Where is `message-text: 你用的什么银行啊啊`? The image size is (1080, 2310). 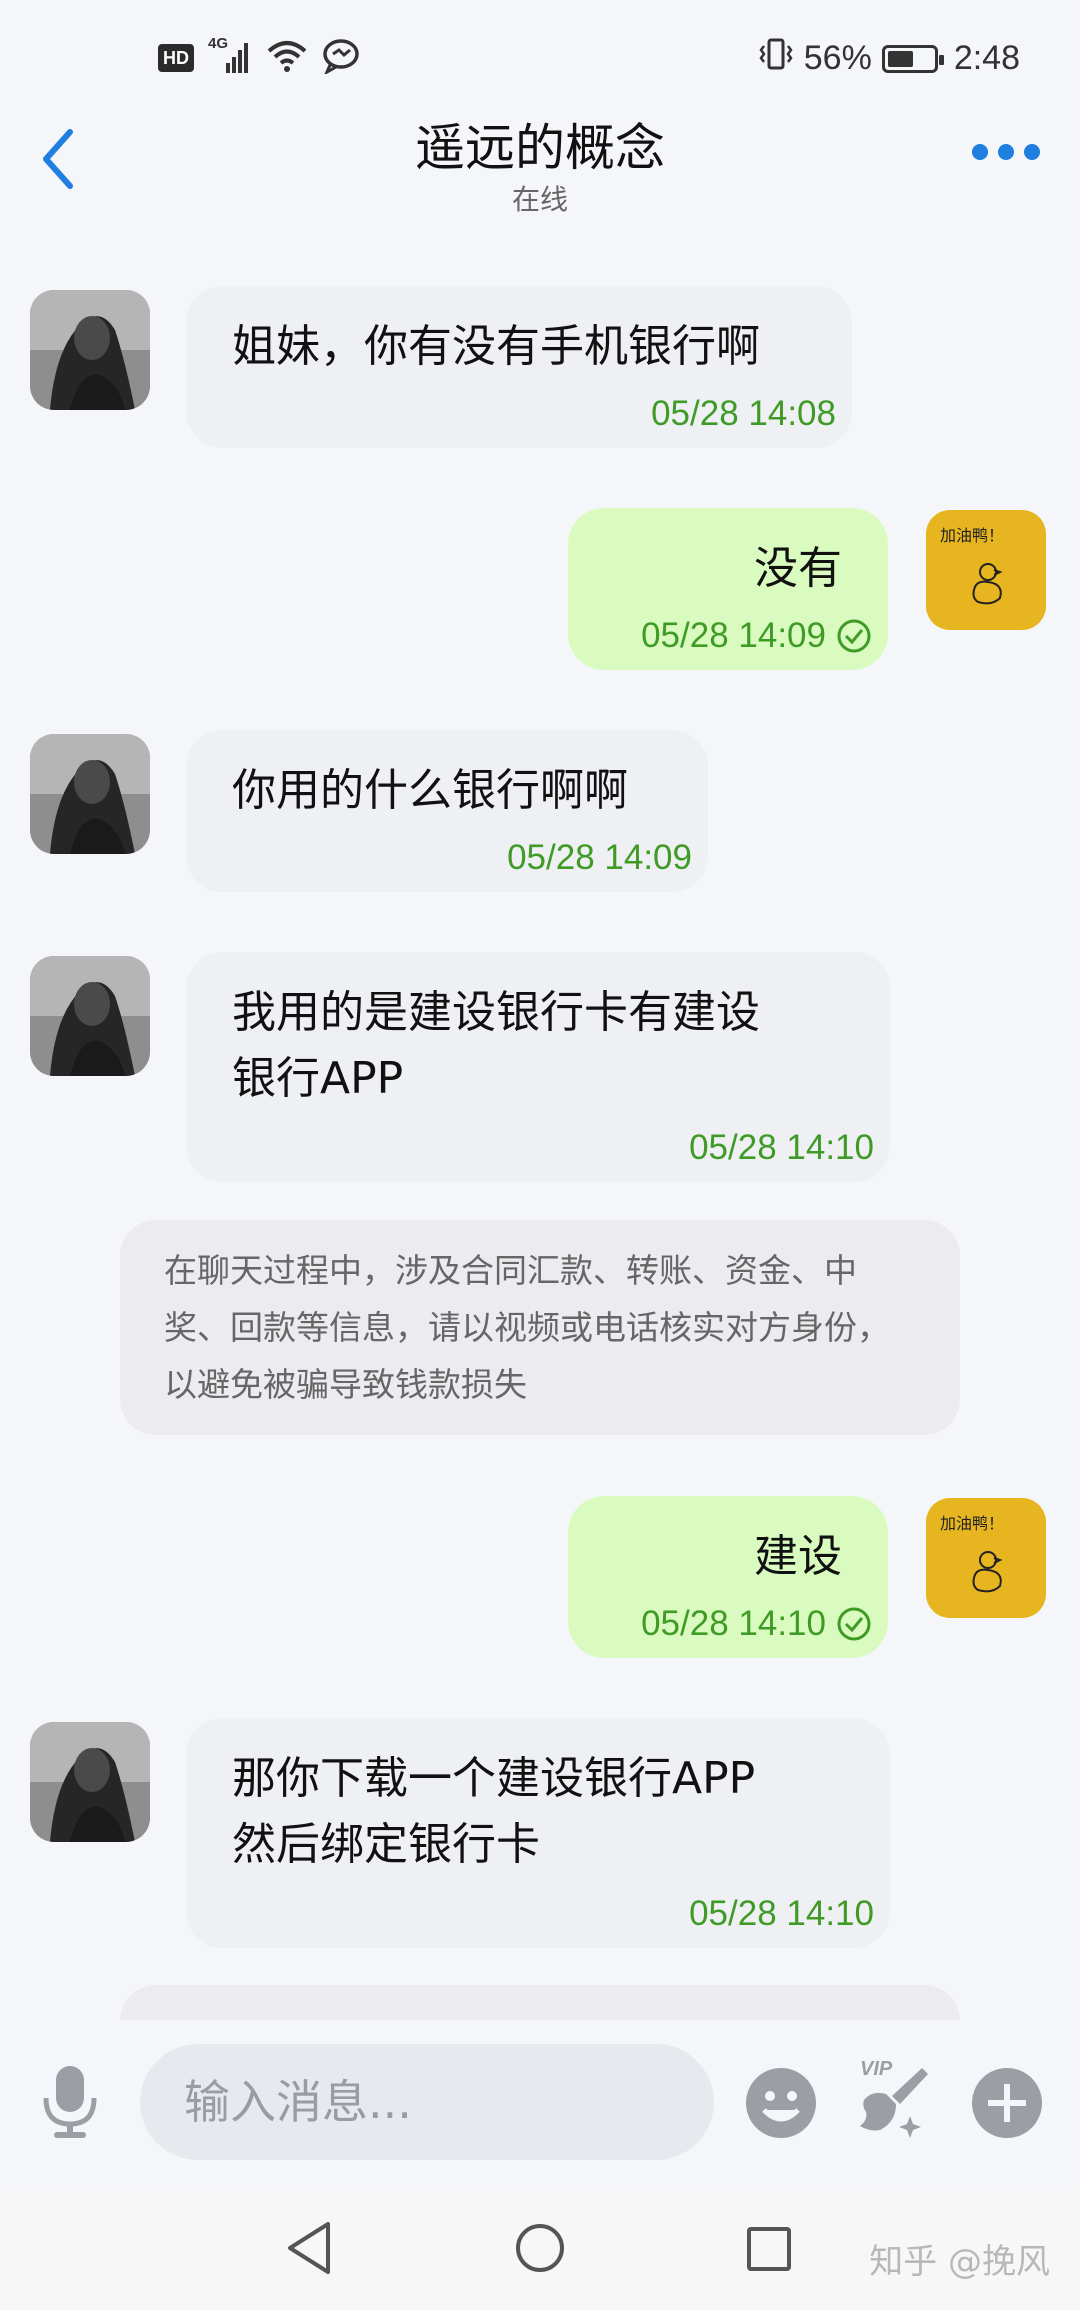 message-text: 你用的什么银行啊啊 is located at coordinates (430, 790).